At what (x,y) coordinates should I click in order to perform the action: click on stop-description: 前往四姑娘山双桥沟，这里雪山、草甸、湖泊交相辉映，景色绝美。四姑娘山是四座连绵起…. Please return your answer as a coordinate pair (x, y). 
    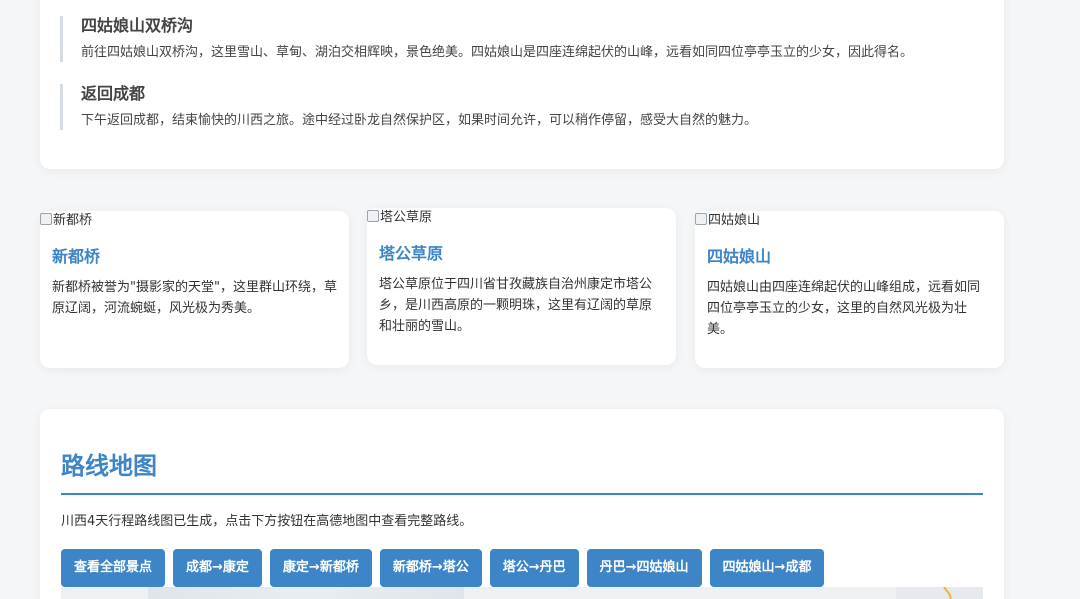
    Looking at the image, I should click on (497, 52).